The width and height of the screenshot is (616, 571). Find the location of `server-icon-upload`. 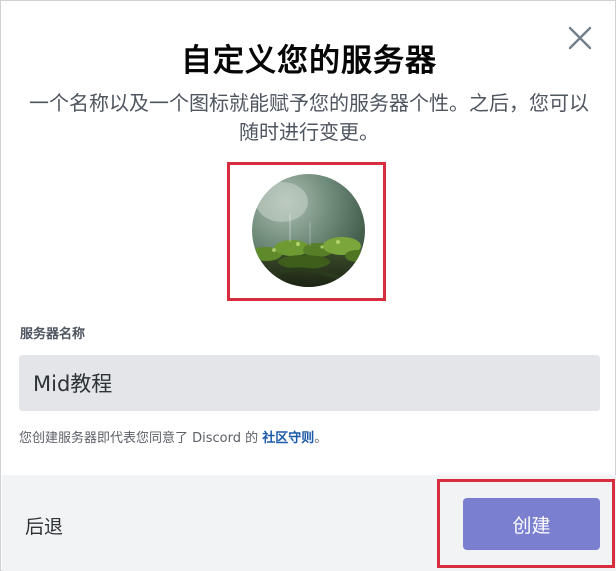

server-icon-upload is located at coordinates (308, 230).